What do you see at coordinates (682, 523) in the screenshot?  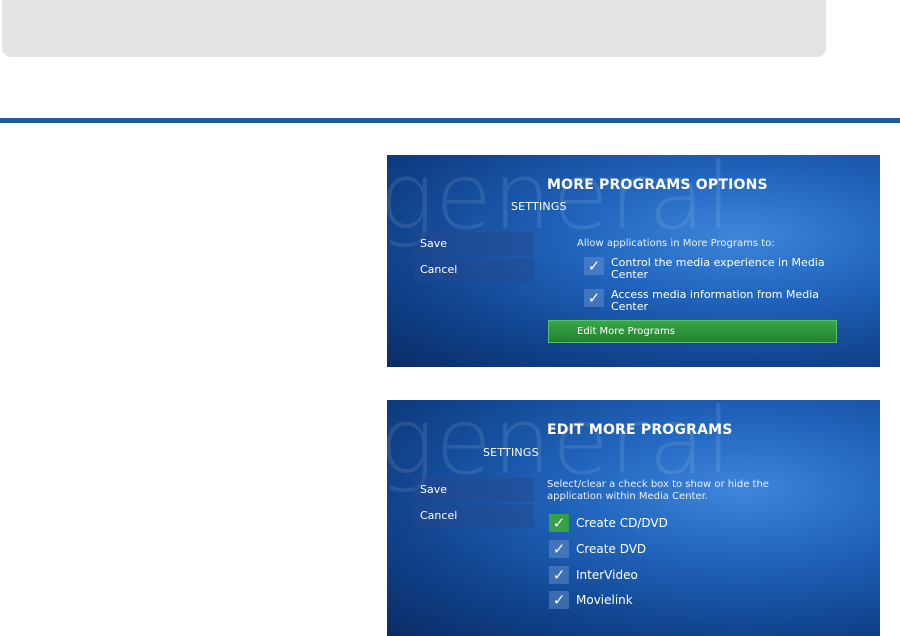 I see `program-row-create-cd-dvd: ✓ Create CD/DVD` at bounding box center [682, 523].